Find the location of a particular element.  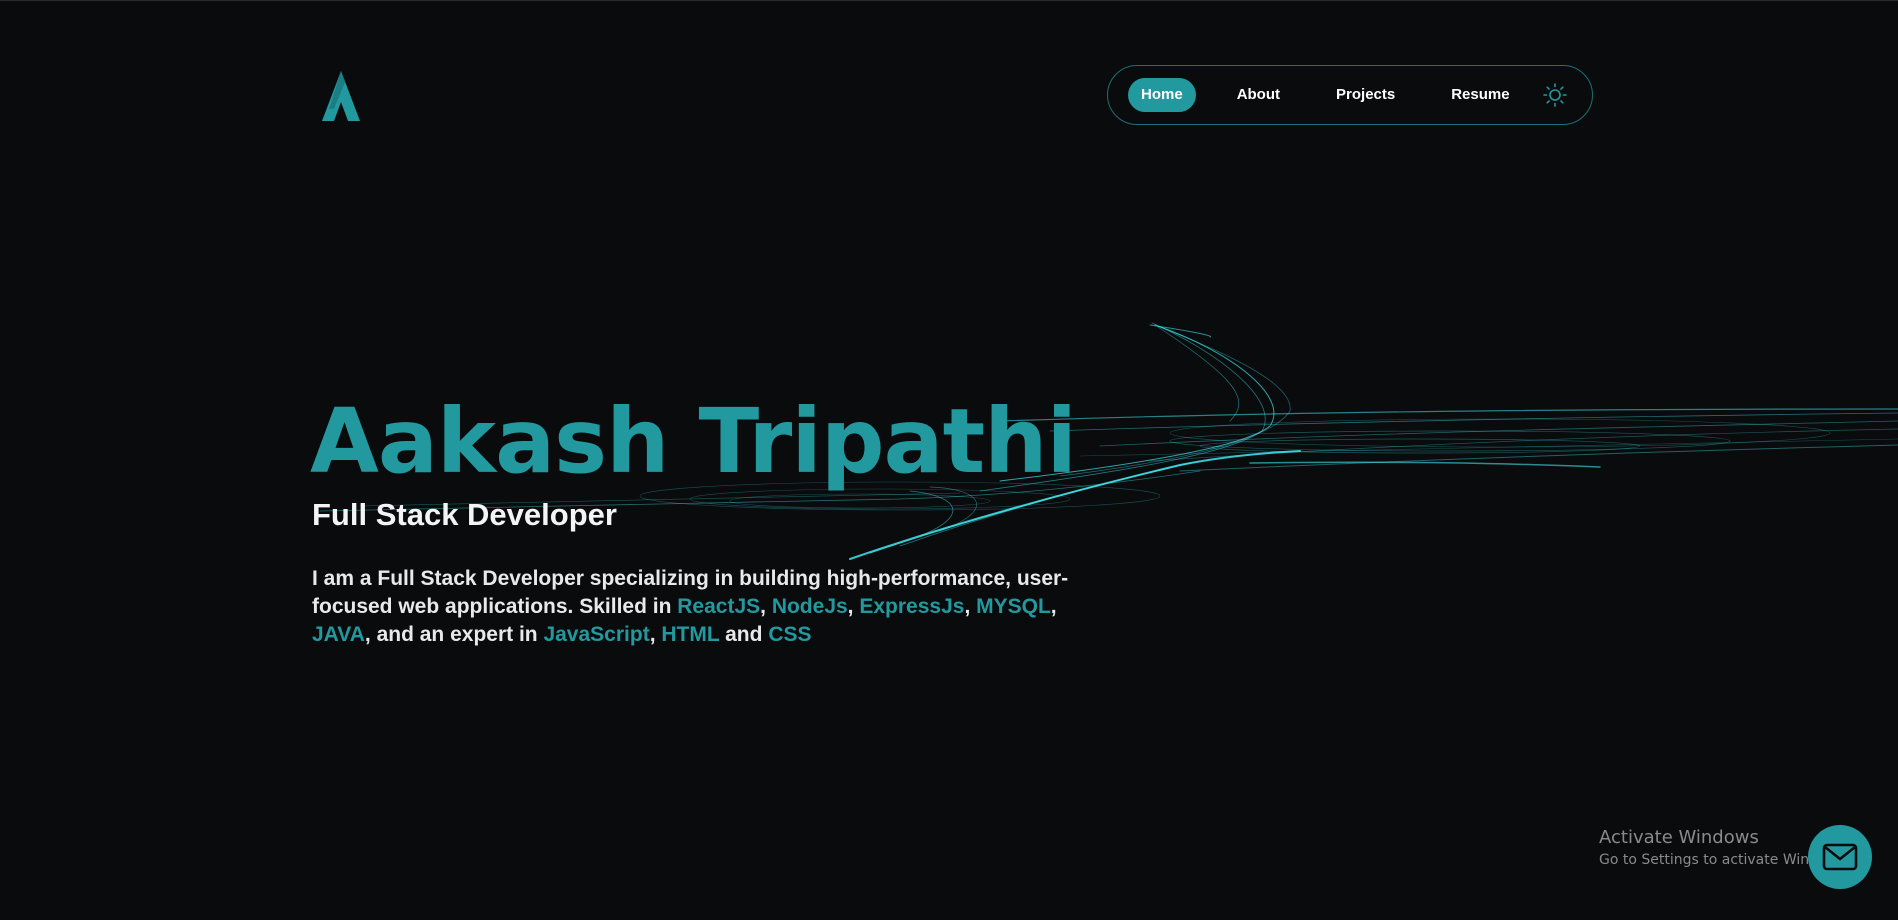

hero-name: Aakash Tripathi is located at coordinates (693, 441).